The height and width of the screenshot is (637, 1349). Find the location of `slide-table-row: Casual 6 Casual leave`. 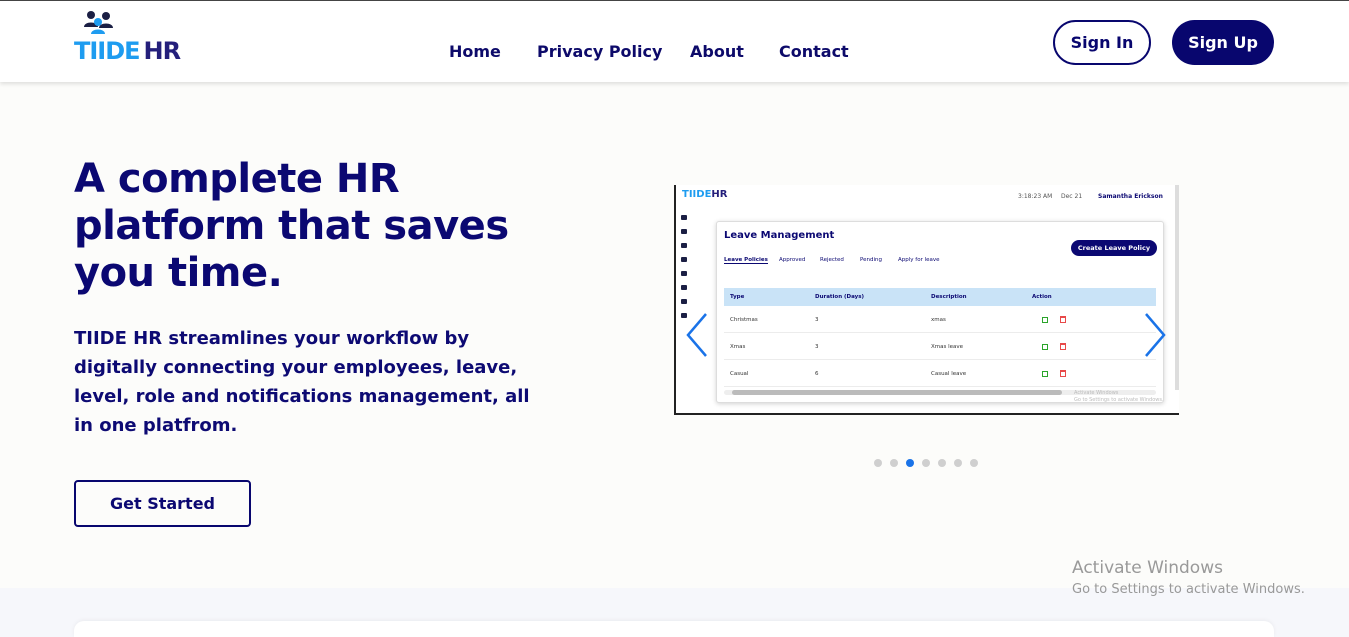

slide-table-row: Casual 6 Casual leave is located at coordinates (940, 373).